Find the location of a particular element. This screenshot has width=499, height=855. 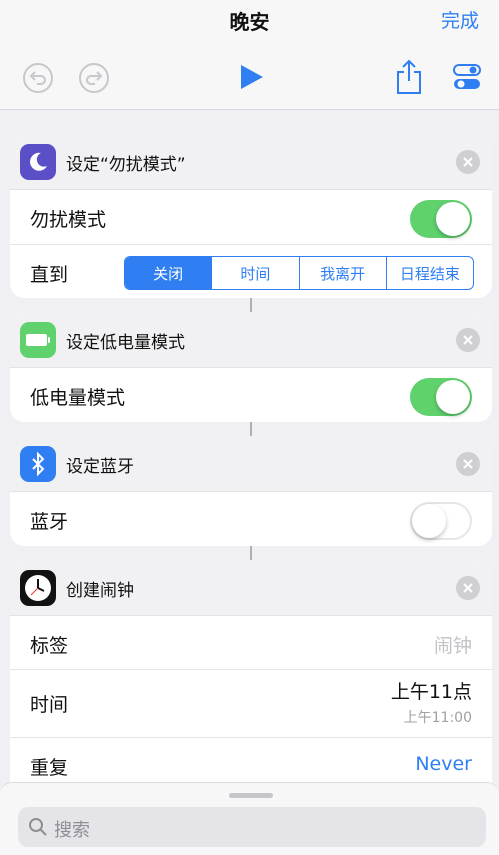

low-power-action-card: 设定低电量模式 低电量模式 is located at coordinates (251, 367).